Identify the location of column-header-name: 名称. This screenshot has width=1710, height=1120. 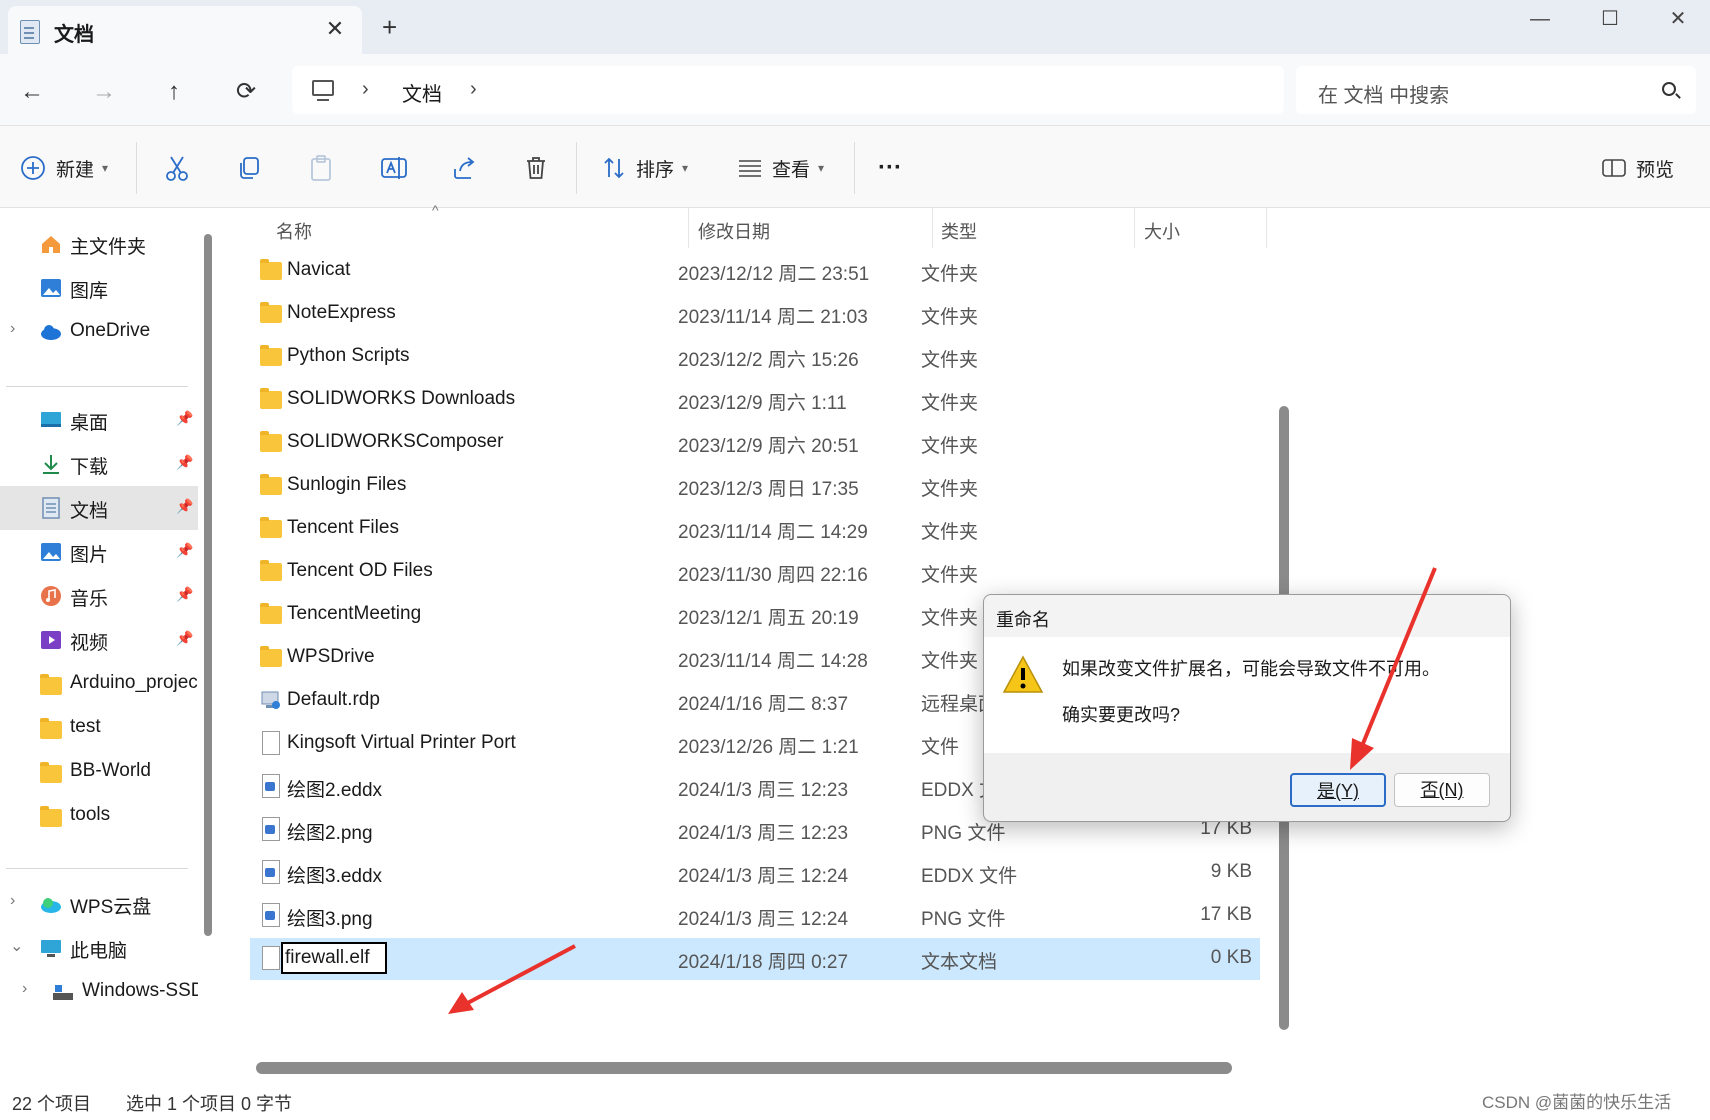
(294, 231).